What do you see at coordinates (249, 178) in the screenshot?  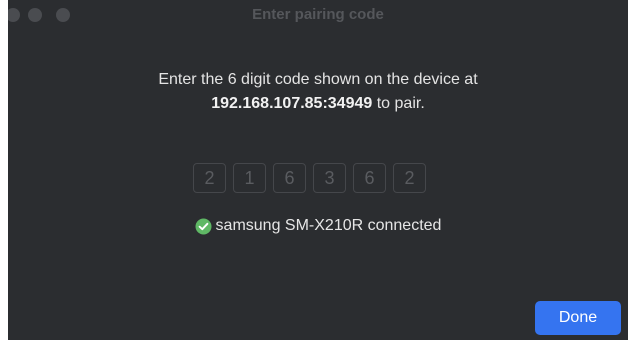 I see `code-digit-2: 1` at bounding box center [249, 178].